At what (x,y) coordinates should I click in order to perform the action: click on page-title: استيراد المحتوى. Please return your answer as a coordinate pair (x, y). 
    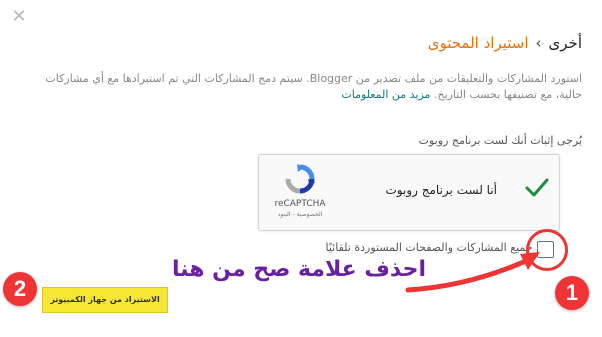
    Looking at the image, I should click on (478, 43).